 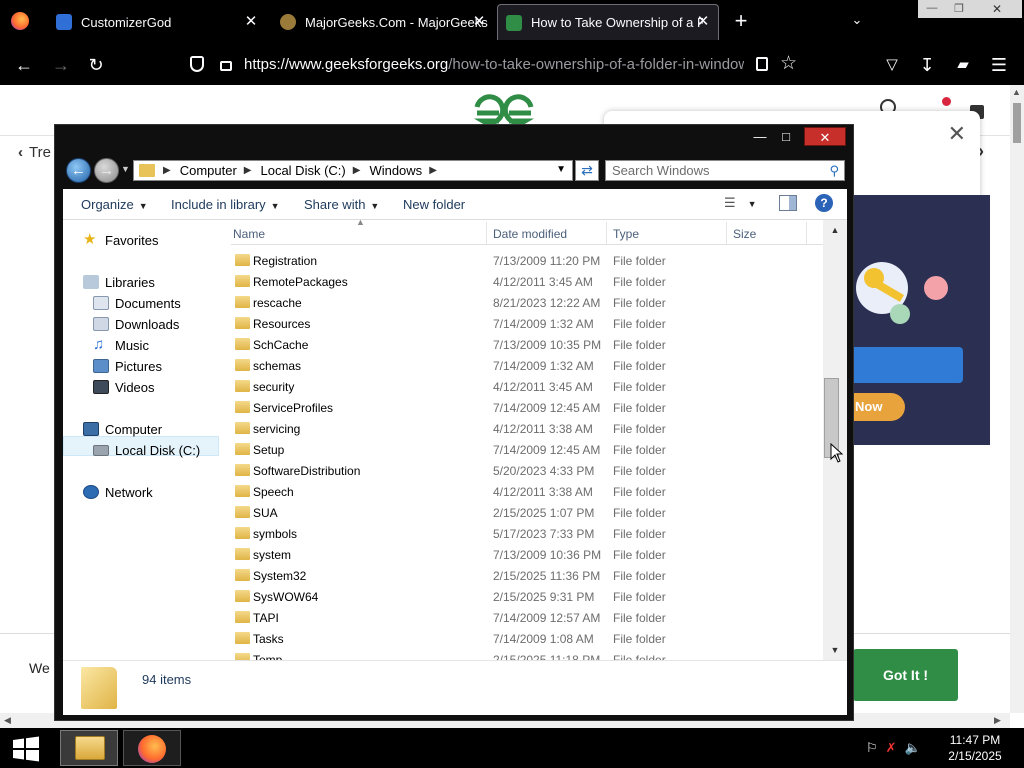 What do you see at coordinates (835, 650) in the screenshot?
I see `scroll-down-arrow-icon: ▼` at bounding box center [835, 650].